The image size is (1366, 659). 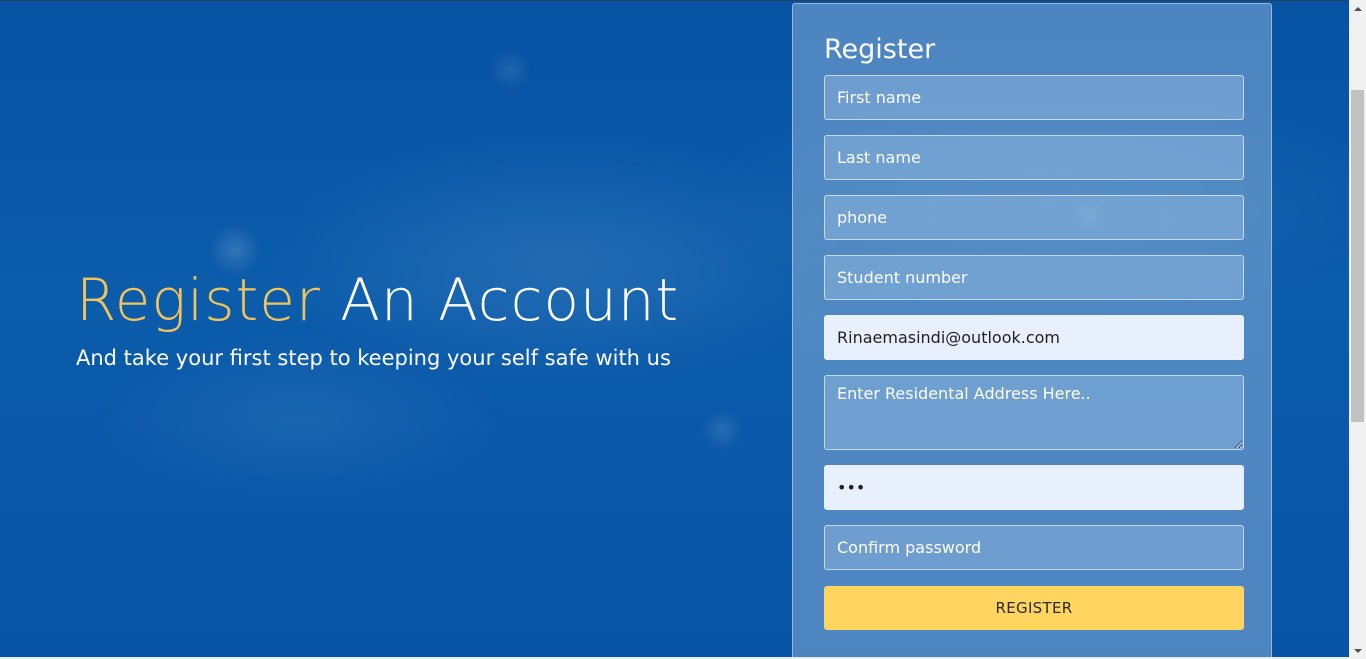 I want to click on top-border, so click(x=674, y=0).